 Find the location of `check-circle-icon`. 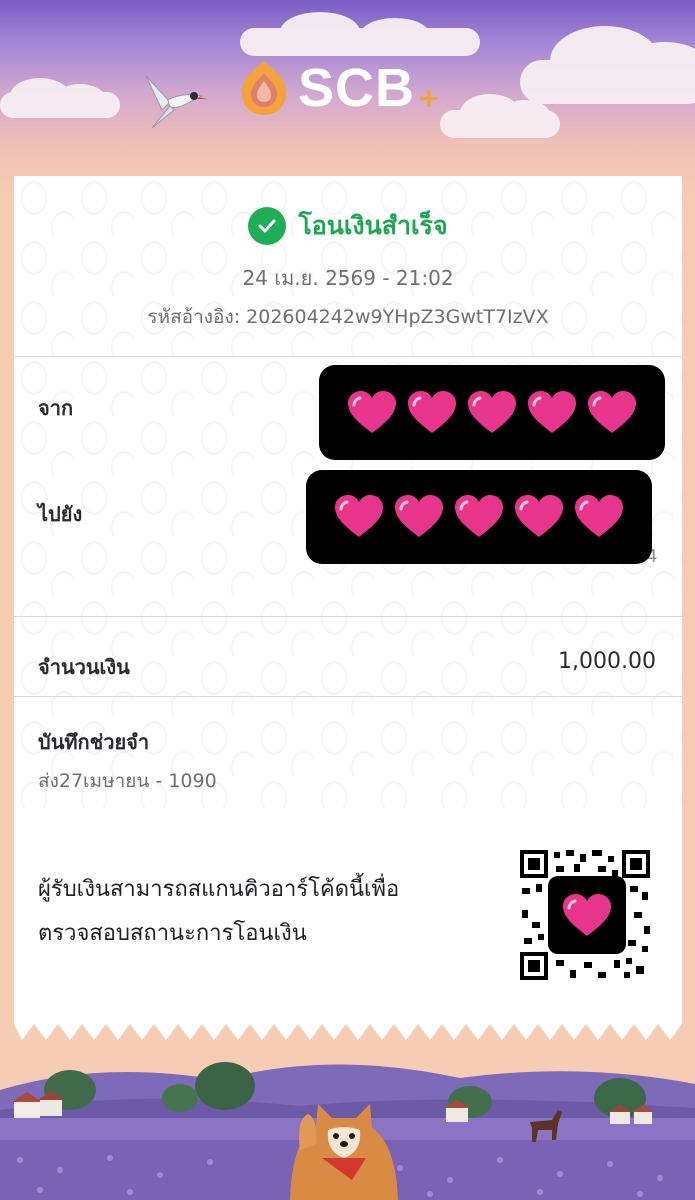

check-circle-icon is located at coordinates (267, 226).